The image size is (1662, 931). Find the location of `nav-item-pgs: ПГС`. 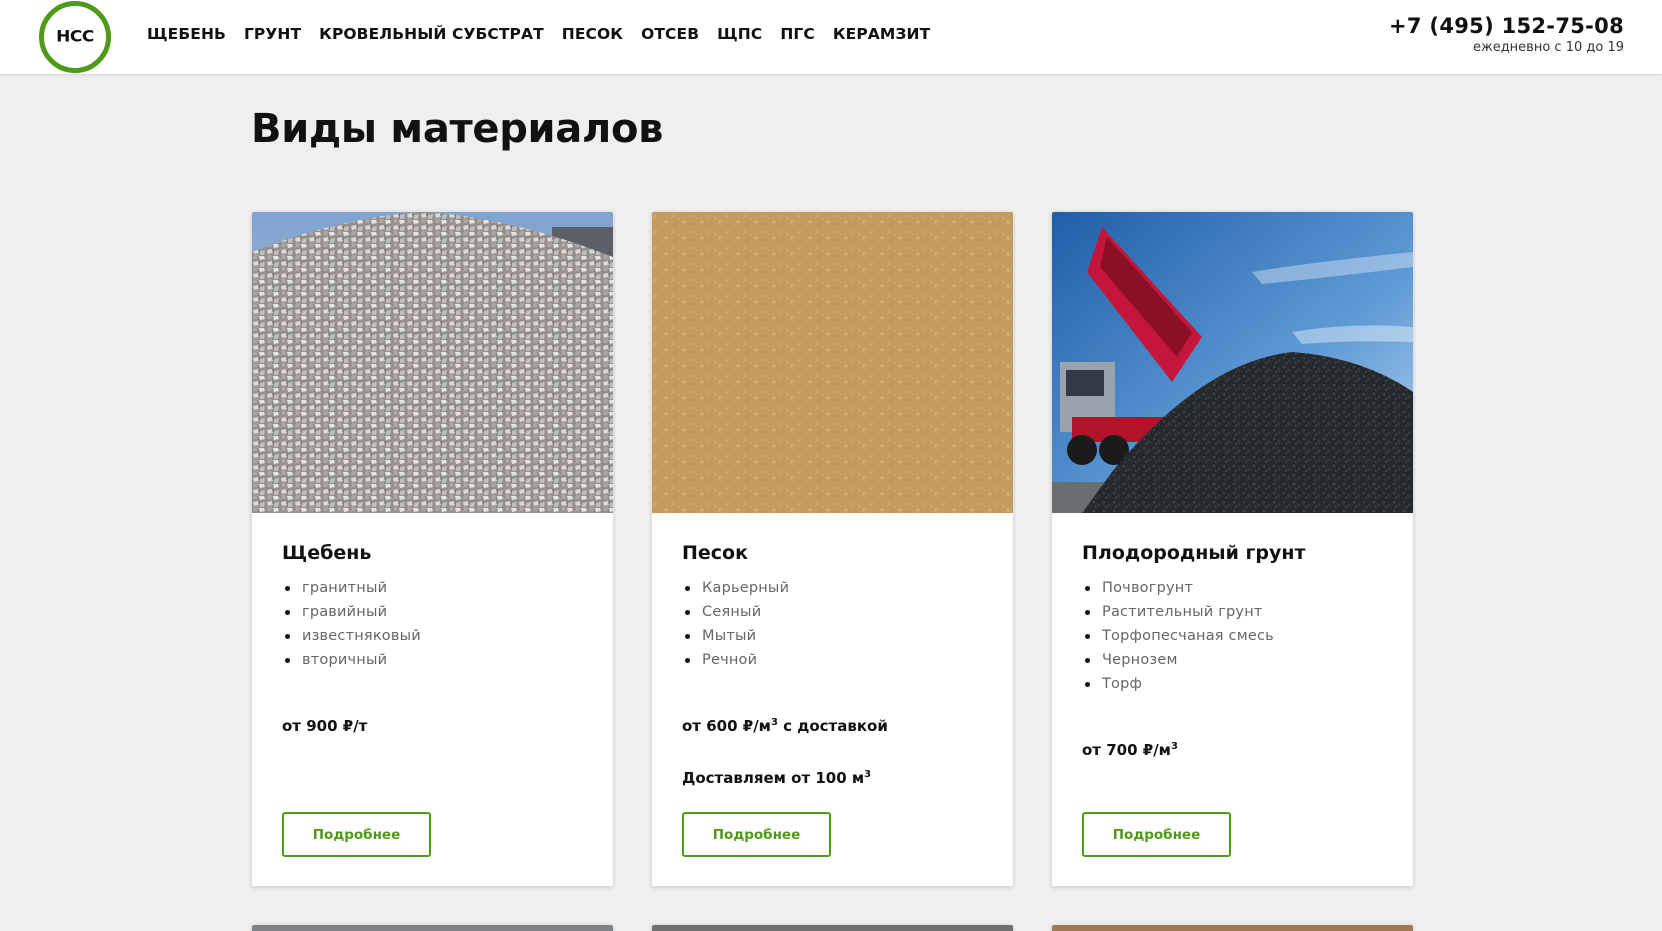

nav-item-pgs: ПГС is located at coordinates (797, 34).